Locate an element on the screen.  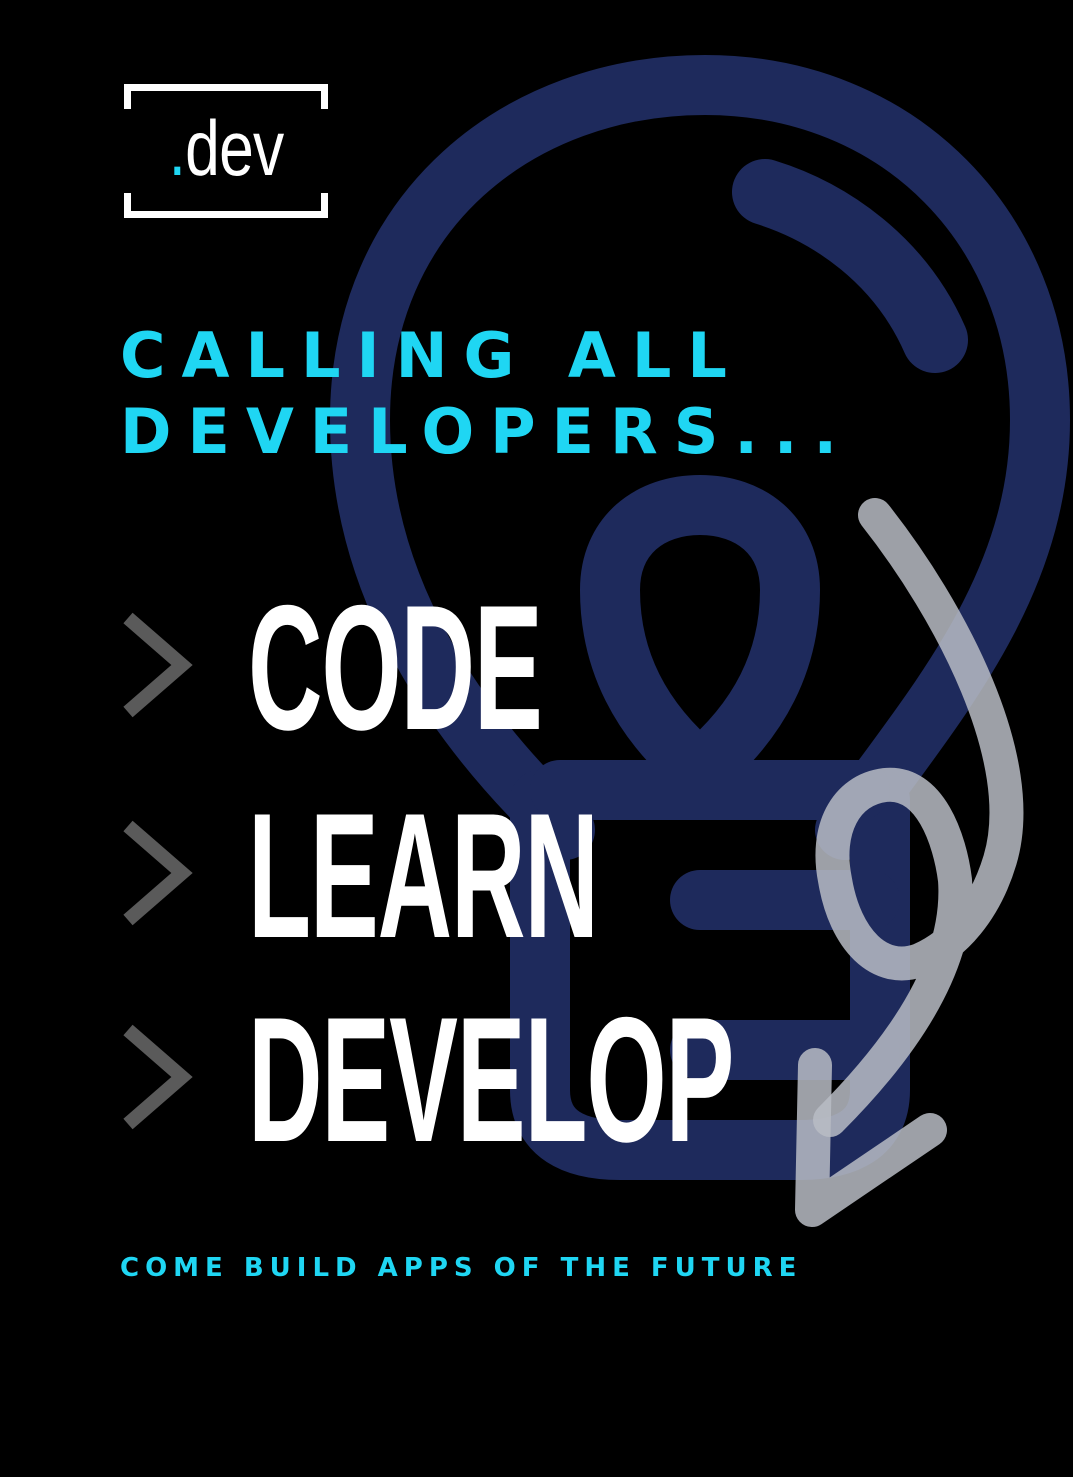
word-develop: DEVELOP is located at coordinates (491, 1079).